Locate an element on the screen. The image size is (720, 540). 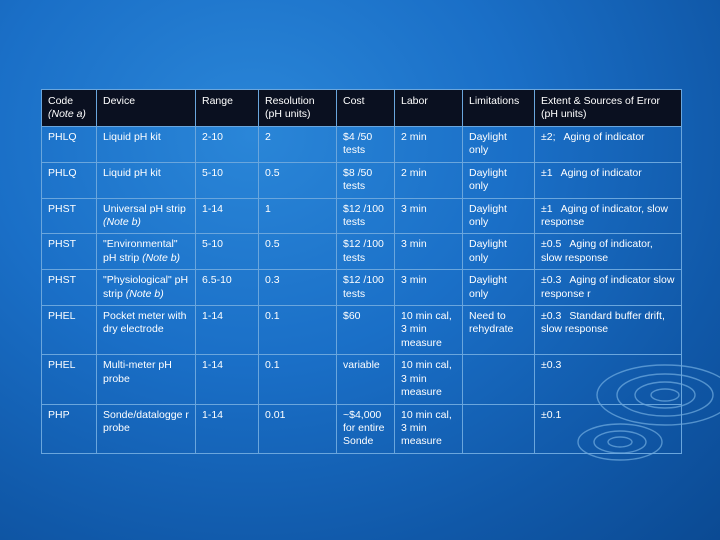
cell-error: ±1 Aging of indicator is located at coordinates (608, 180).